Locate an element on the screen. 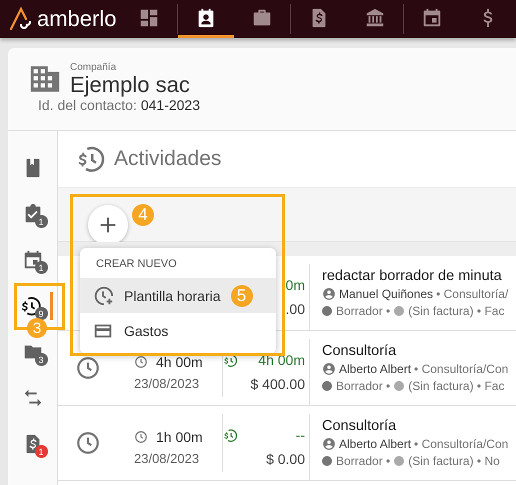 Image resolution: width=516 pixels, height=485 pixels. step-number: 5 is located at coordinates (241, 295).